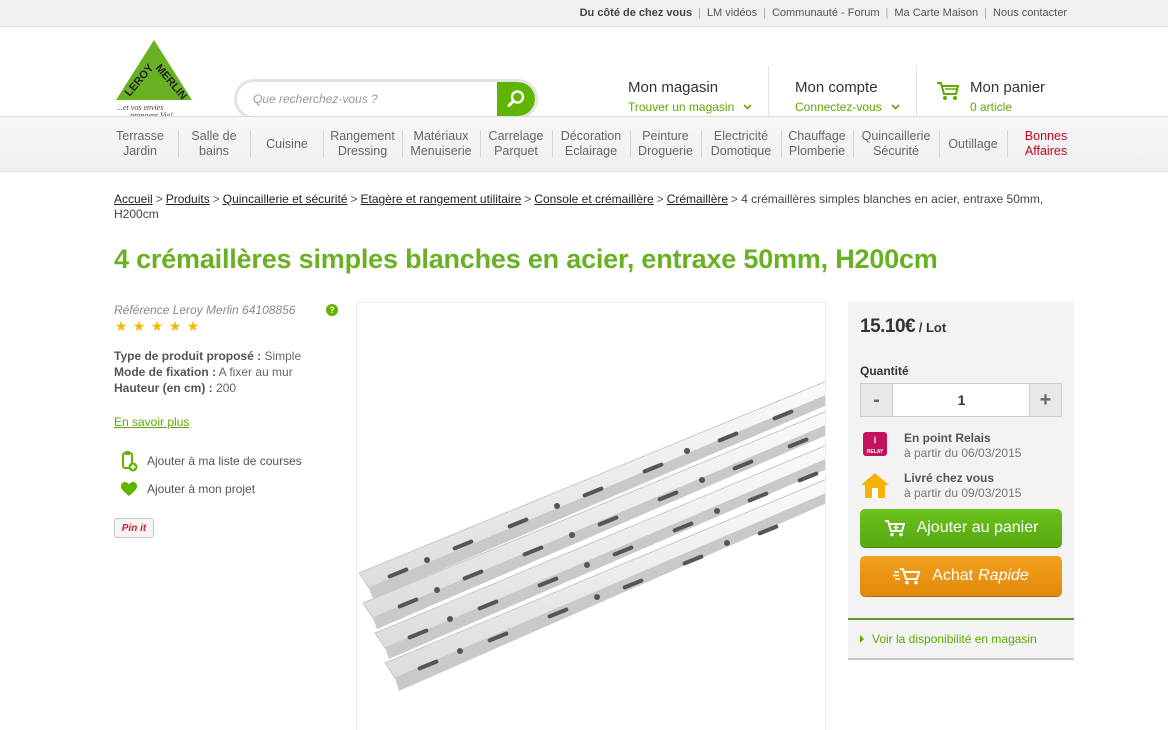 This screenshot has height=730, width=1168. What do you see at coordinates (203, 372) in the screenshot?
I see `property-row: Mode de fixation : A fixer au mur` at bounding box center [203, 372].